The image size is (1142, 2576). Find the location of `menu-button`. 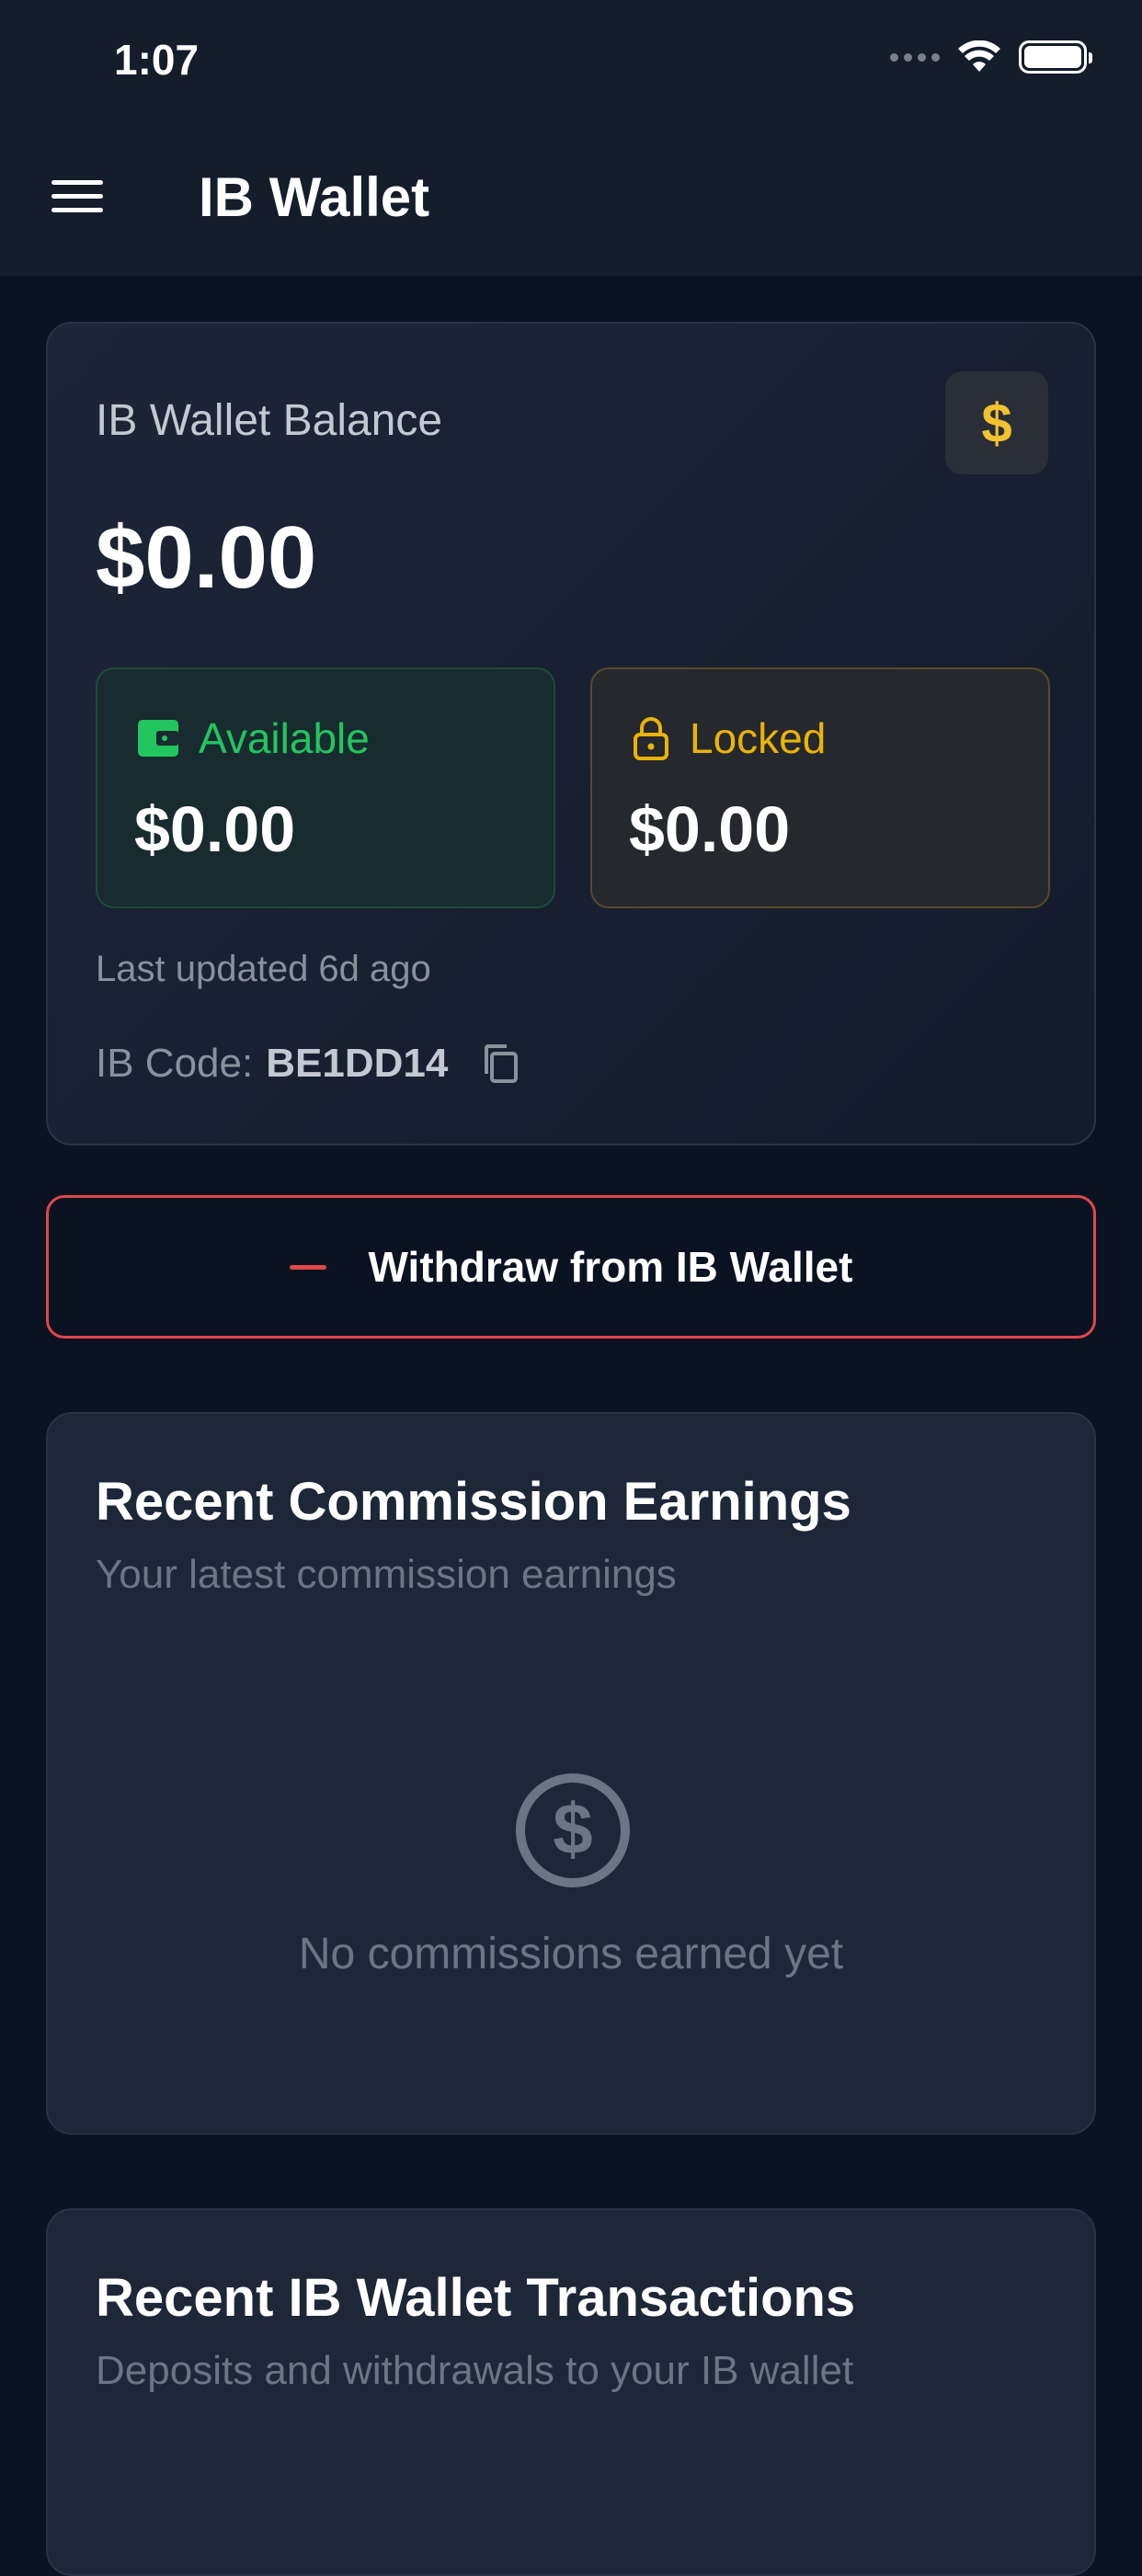

menu-button is located at coordinates (77, 198).